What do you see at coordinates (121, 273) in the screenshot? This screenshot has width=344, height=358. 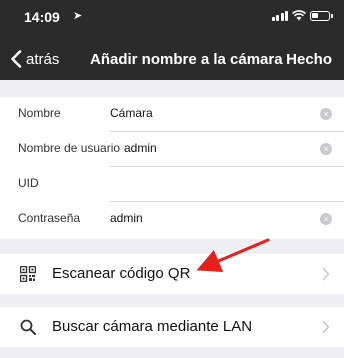 I see `scan-qr-label: Escanear código QR` at bounding box center [121, 273].